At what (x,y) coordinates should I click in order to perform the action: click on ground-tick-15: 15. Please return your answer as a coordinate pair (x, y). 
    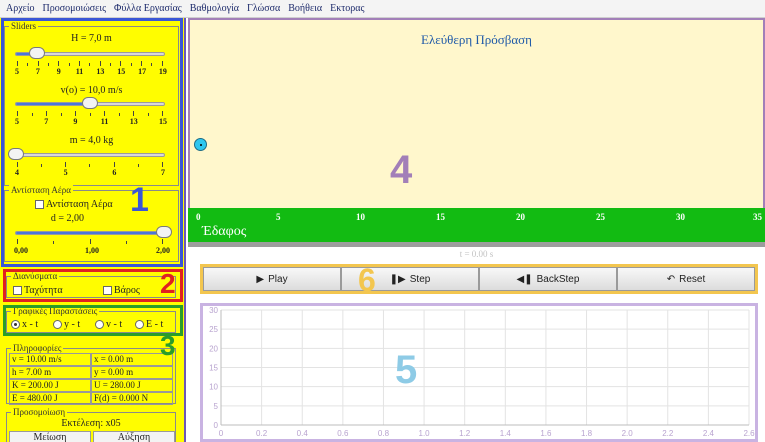
    Looking at the image, I should click on (440, 217).